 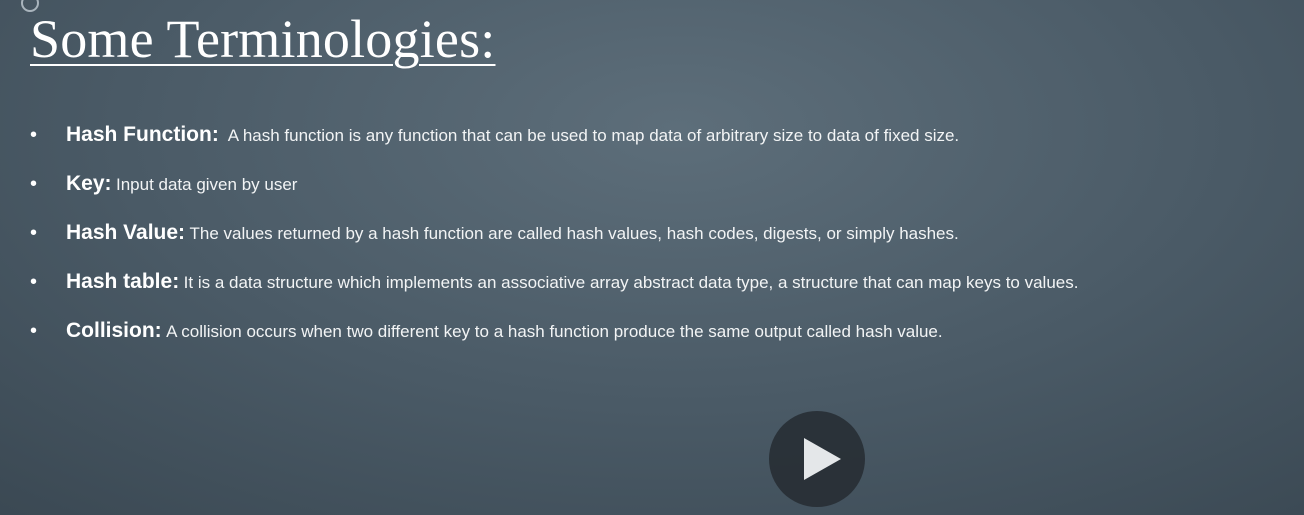 I want to click on term-definition: Input data given by user, so click(x=206, y=184).